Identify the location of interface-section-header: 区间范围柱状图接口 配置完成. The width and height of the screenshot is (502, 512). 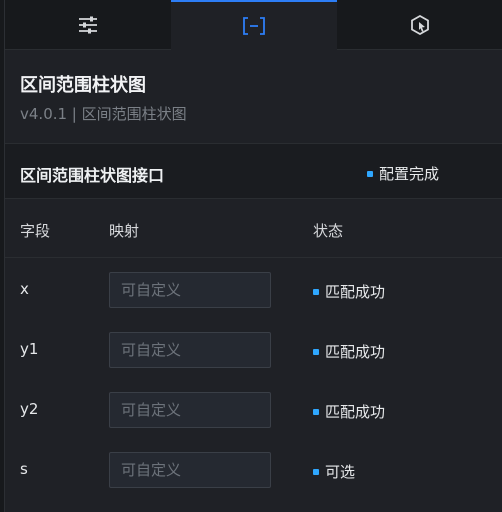
(253, 171).